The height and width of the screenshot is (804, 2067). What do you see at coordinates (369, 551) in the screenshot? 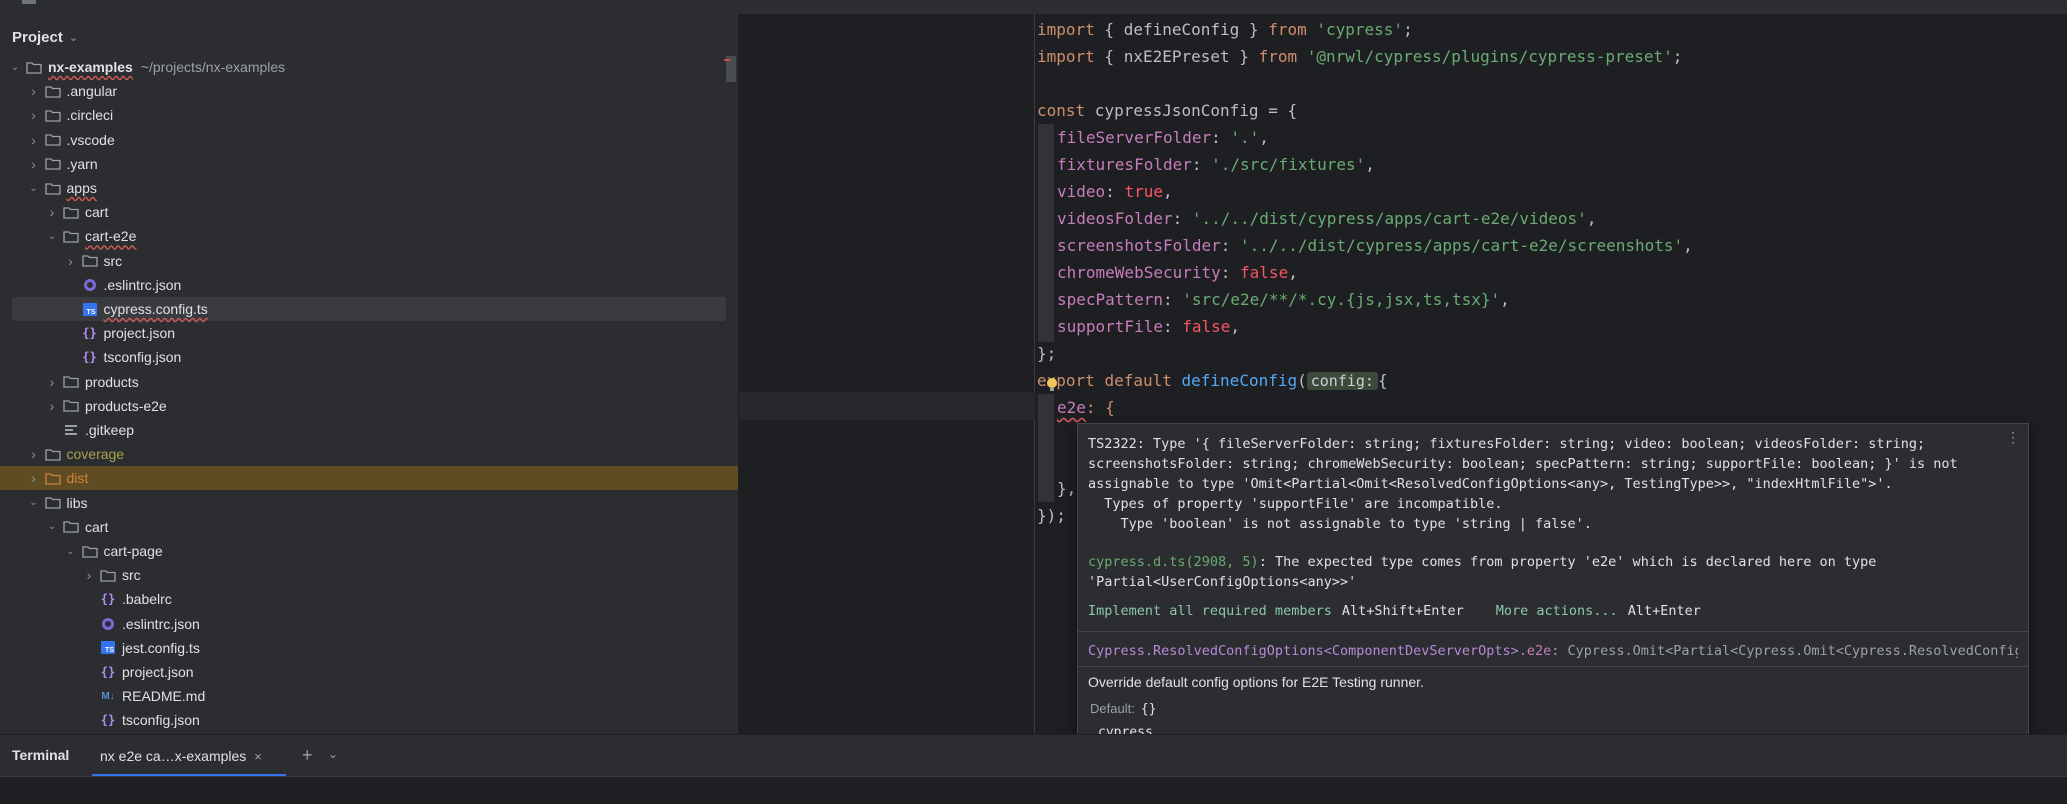
I see `tree-folder: ⌄ cart-page` at bounding box center [369, 551].